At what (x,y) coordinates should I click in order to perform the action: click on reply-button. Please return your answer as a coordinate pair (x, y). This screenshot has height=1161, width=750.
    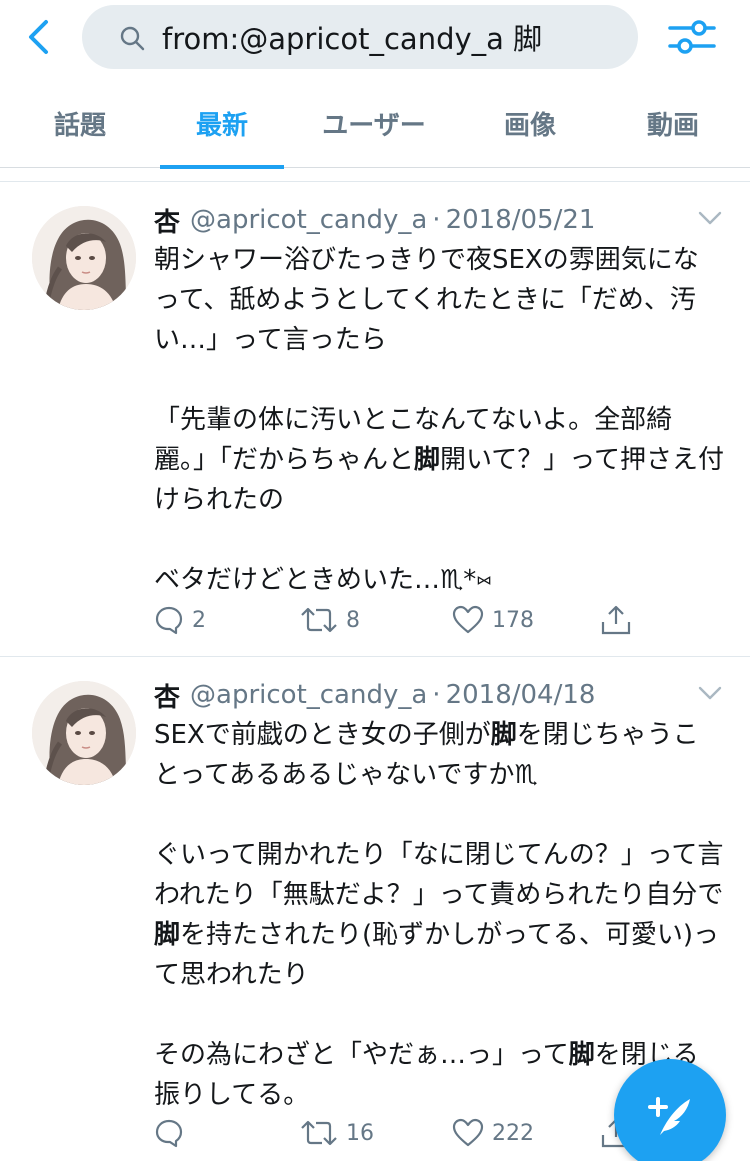
    Looking at the image, I should click on (173, 1133).